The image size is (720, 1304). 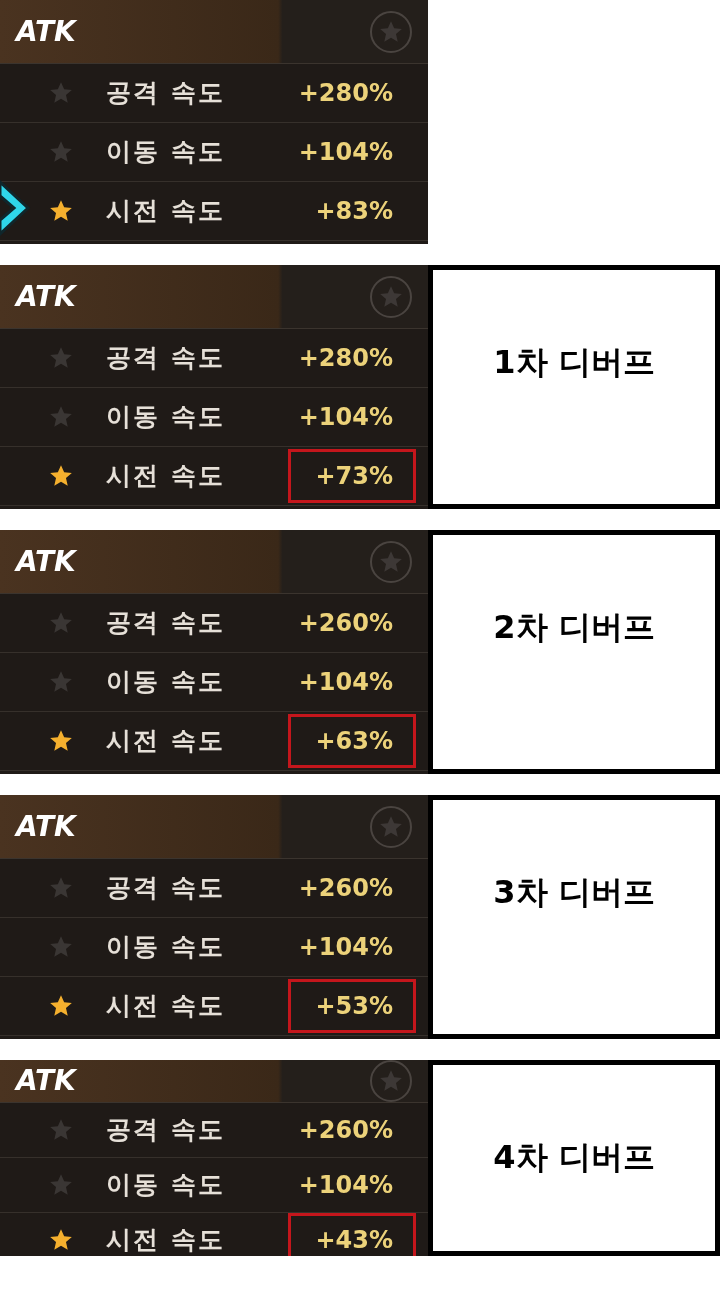 I want to click on stat-value: +43%, so click(x=352, y=1234).